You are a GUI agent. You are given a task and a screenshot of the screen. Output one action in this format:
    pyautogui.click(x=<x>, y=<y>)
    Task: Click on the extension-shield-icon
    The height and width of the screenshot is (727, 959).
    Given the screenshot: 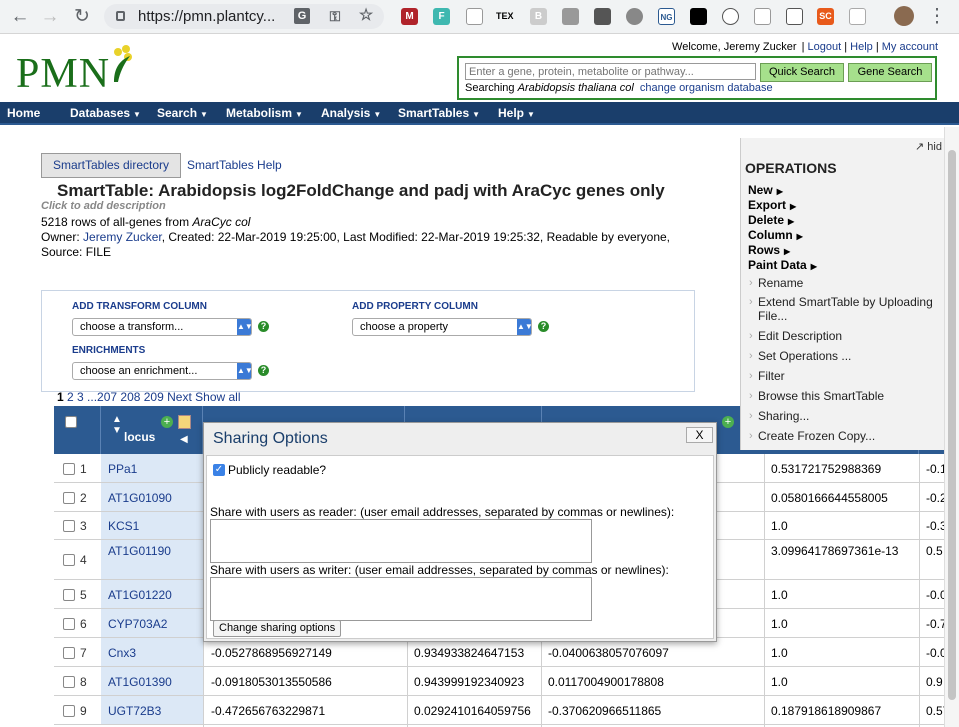 What is the action you would take?
    pyautogui.click(x=602, y=16)
    